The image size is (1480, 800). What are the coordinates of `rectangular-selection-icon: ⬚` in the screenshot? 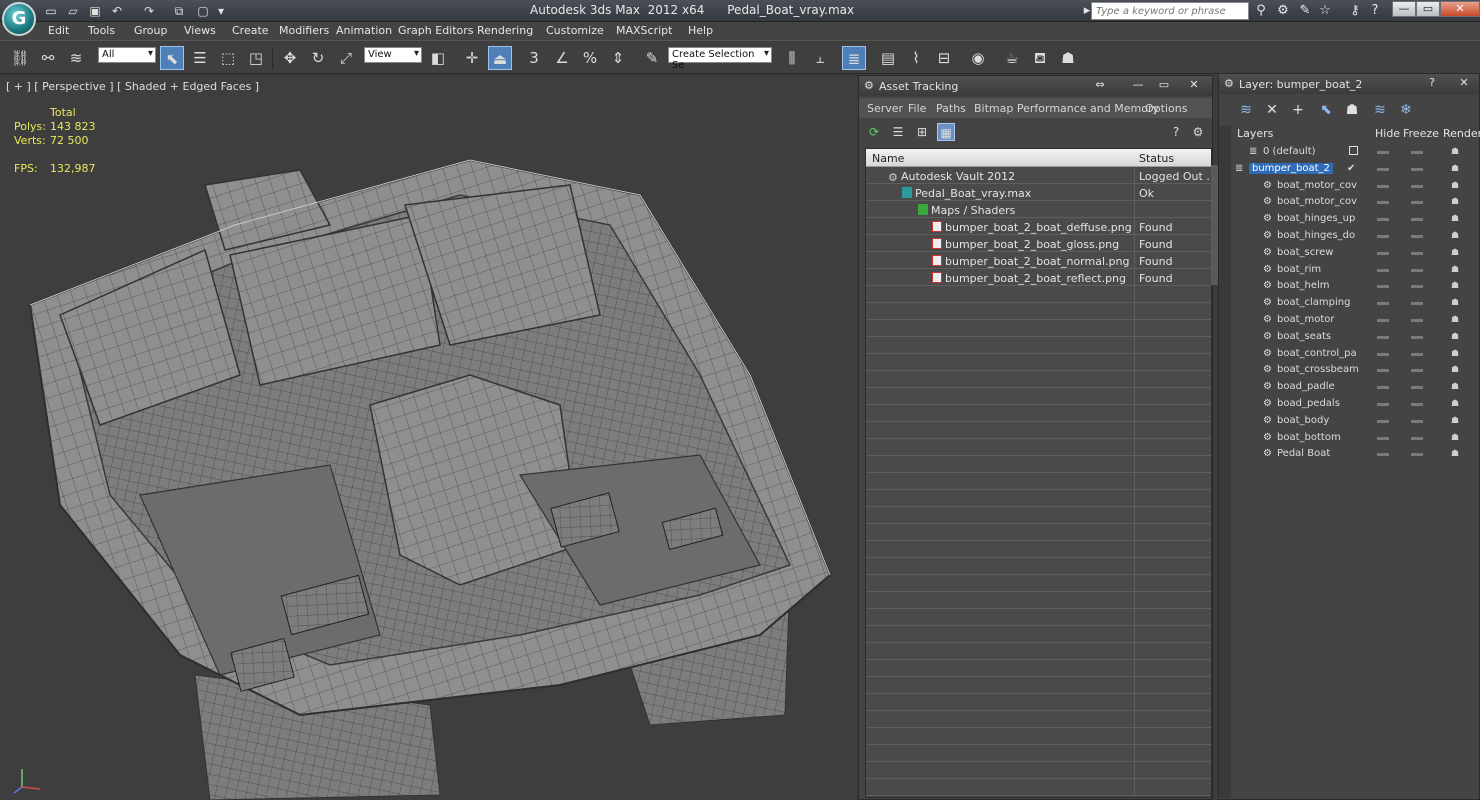 It's located at (228, 58).